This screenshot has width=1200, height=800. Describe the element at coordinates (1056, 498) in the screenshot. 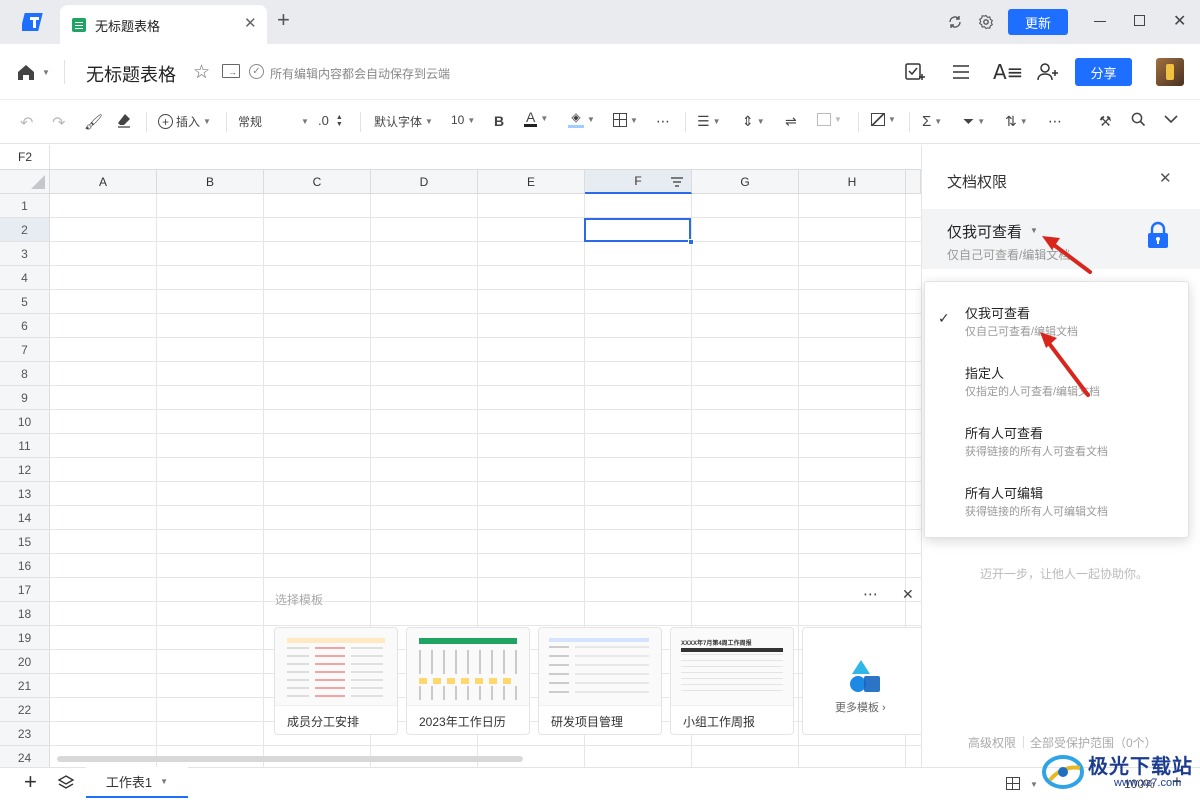

I see `permission-option: 所有人可编辑 获得链接的所有人可编辑文档` at that location.